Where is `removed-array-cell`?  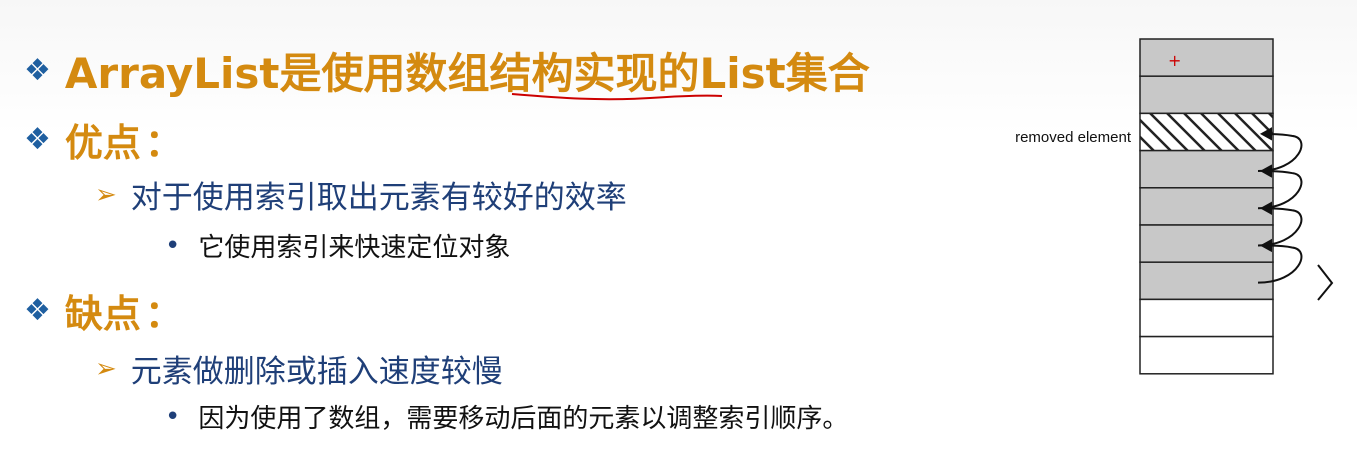
removed-array-cell is located at coordinates (1206, 132).